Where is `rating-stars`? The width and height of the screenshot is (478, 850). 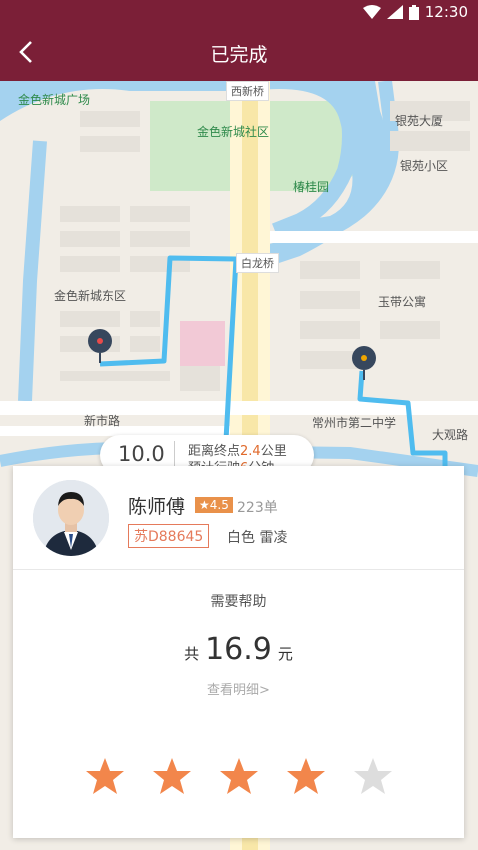 rating-stars is located at coordinates (239, 776).